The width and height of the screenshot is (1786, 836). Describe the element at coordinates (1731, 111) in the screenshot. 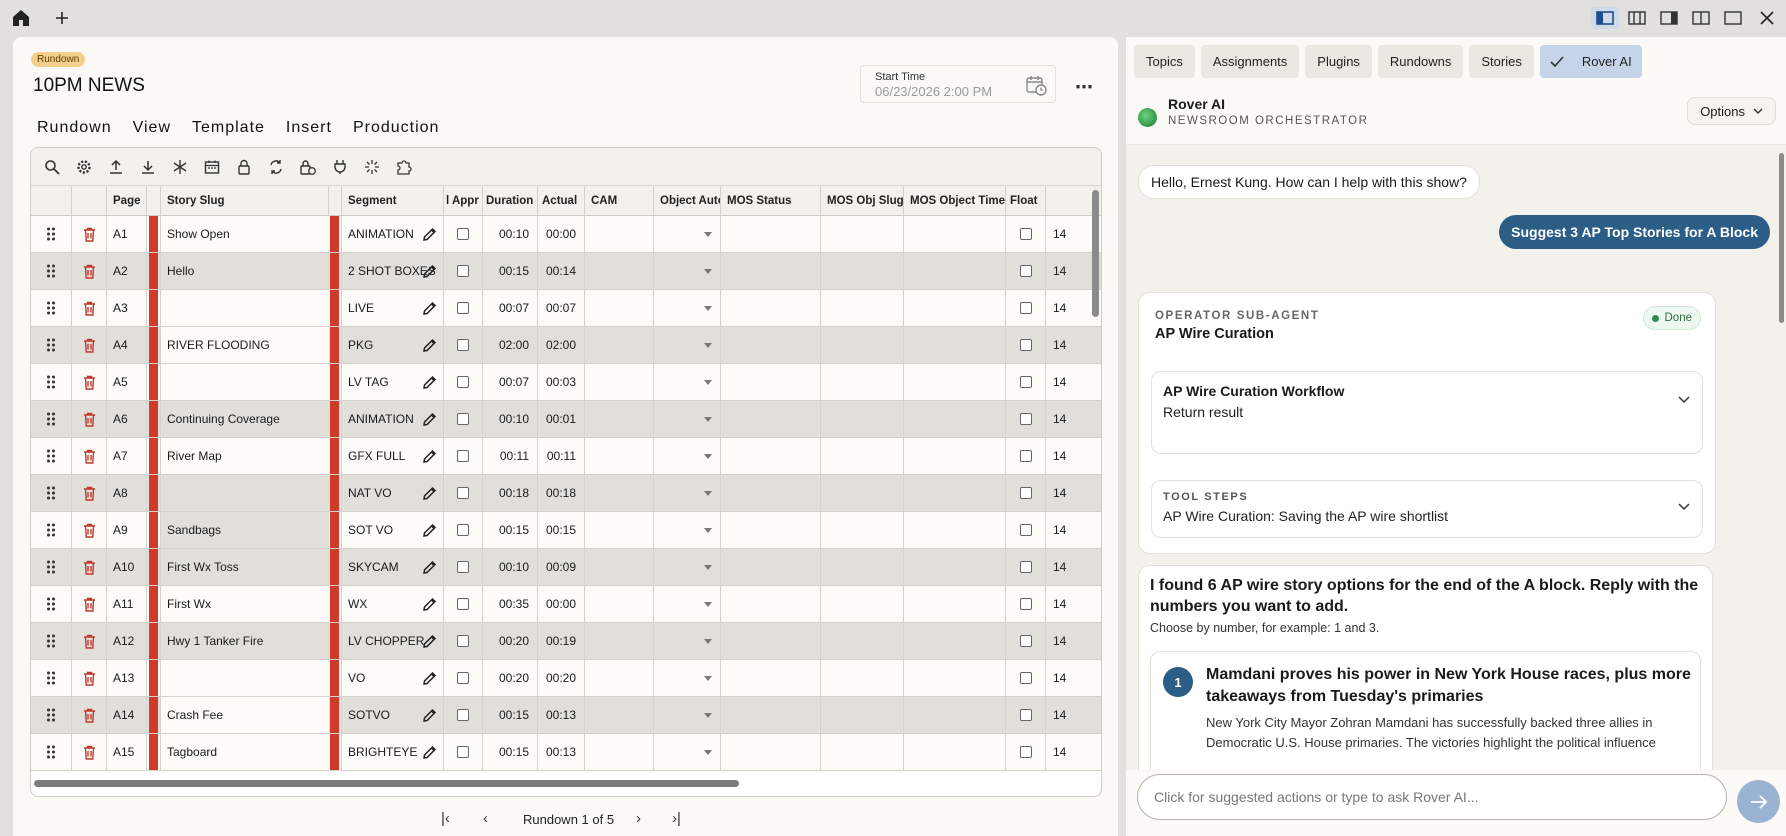

I see `options-button: Options` at that location.